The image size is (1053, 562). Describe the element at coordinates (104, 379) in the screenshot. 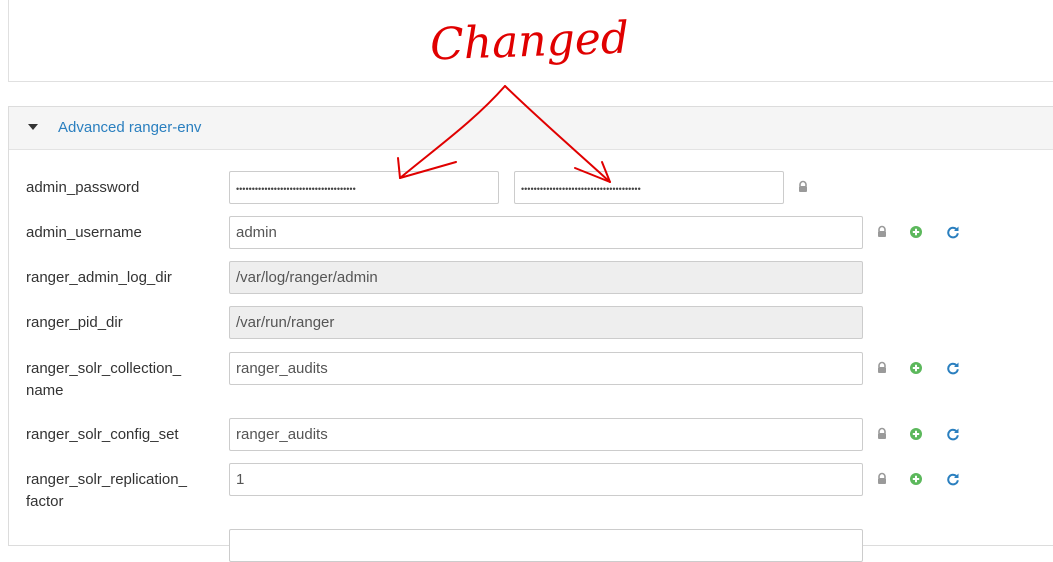

I see `ranger-solr-collection-name-label: ranger_solr_collection_ name` at that location.